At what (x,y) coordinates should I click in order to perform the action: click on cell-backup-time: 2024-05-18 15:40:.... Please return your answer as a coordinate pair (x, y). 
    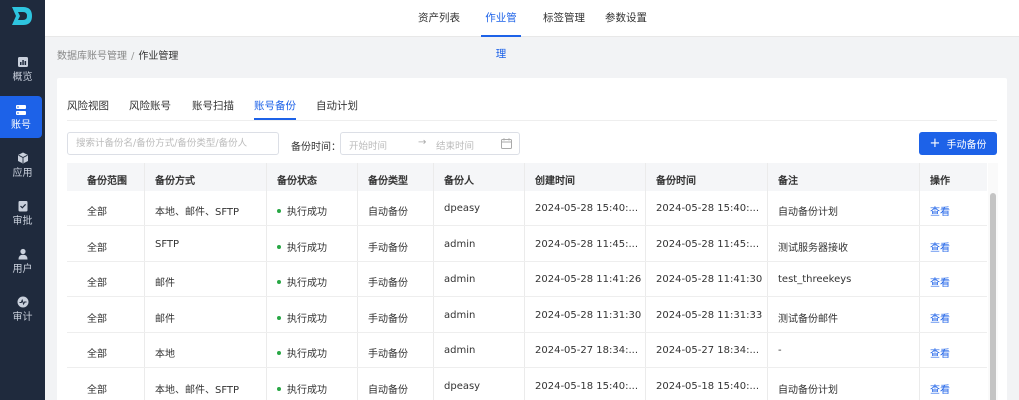
    Looking at the image, I should click on (708, 386).